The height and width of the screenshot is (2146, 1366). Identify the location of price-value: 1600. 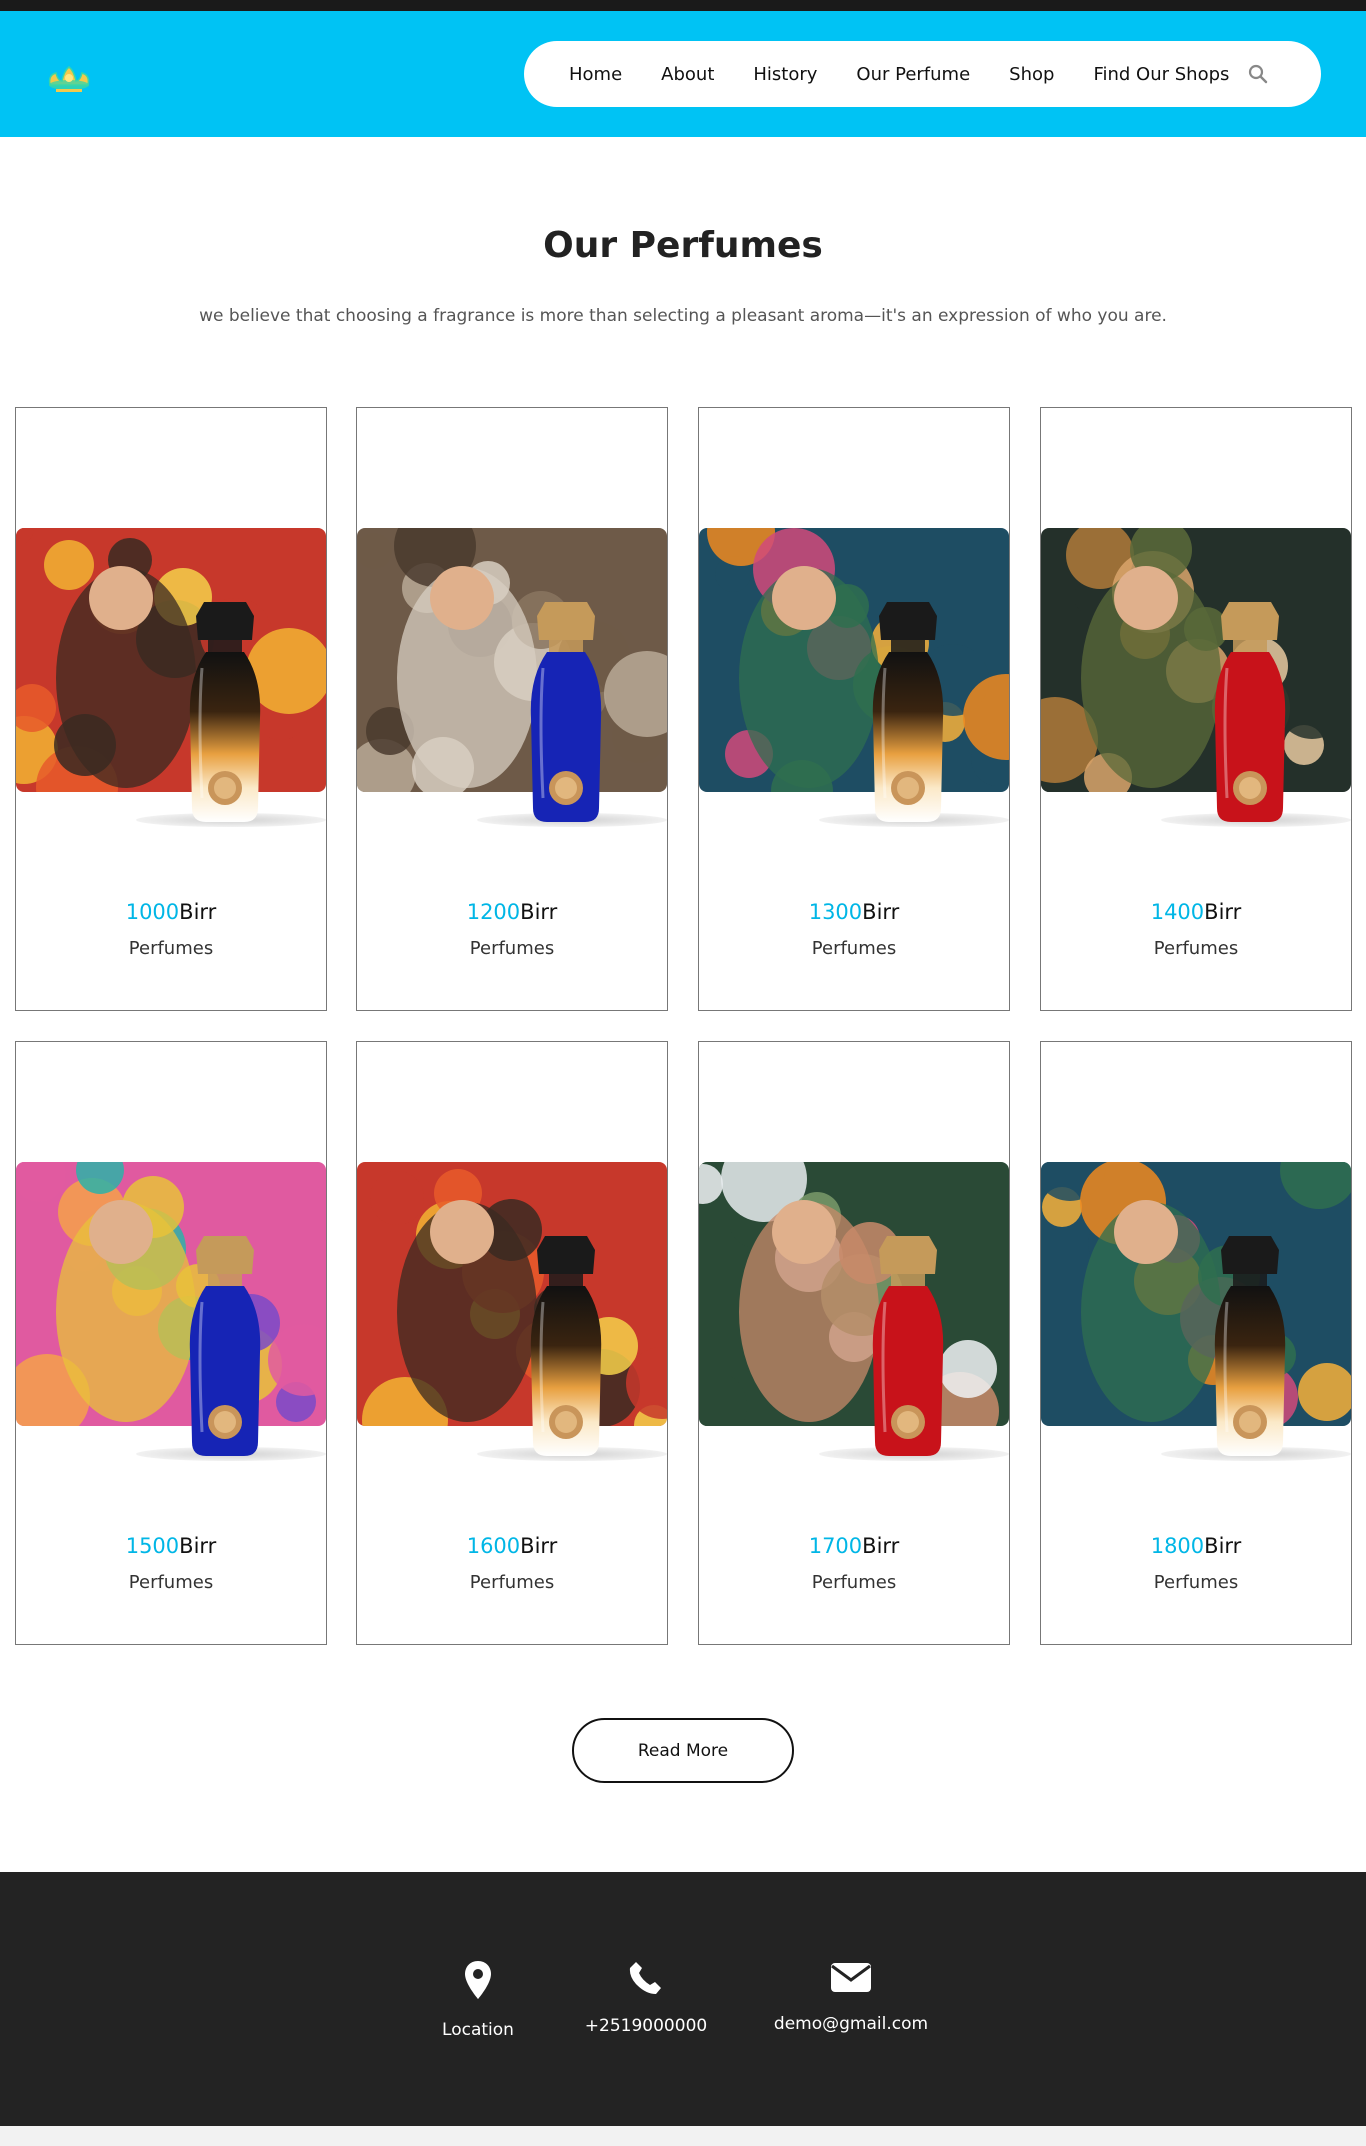
(493, 1546).